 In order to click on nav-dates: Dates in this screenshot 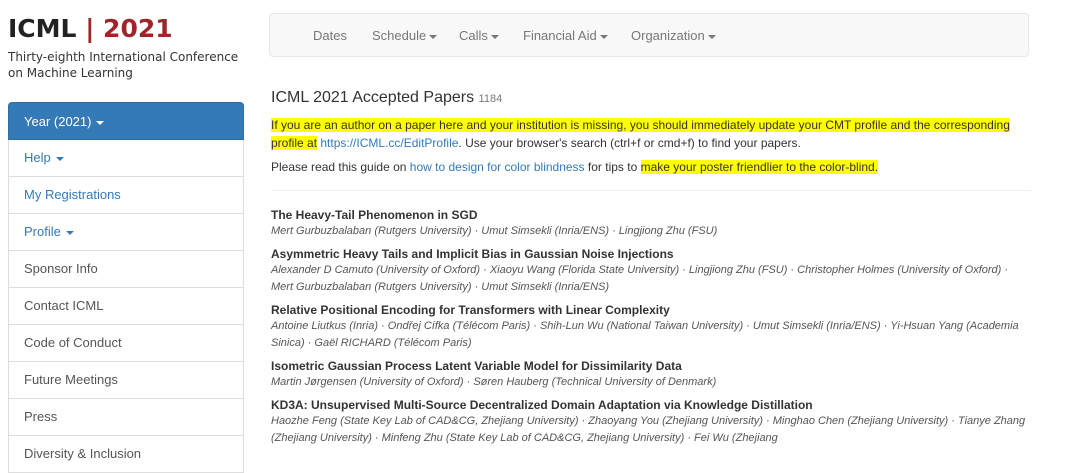, I will do `click(330, 35)`.